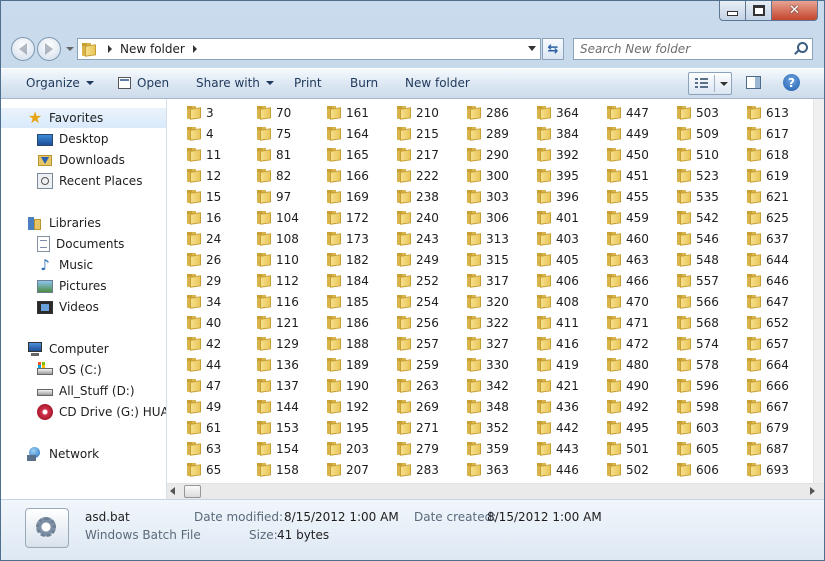  What do you see at coordinates (764, 196) in the screenshot?
I see `folder-item: 621` at bounding box center [764, 196].